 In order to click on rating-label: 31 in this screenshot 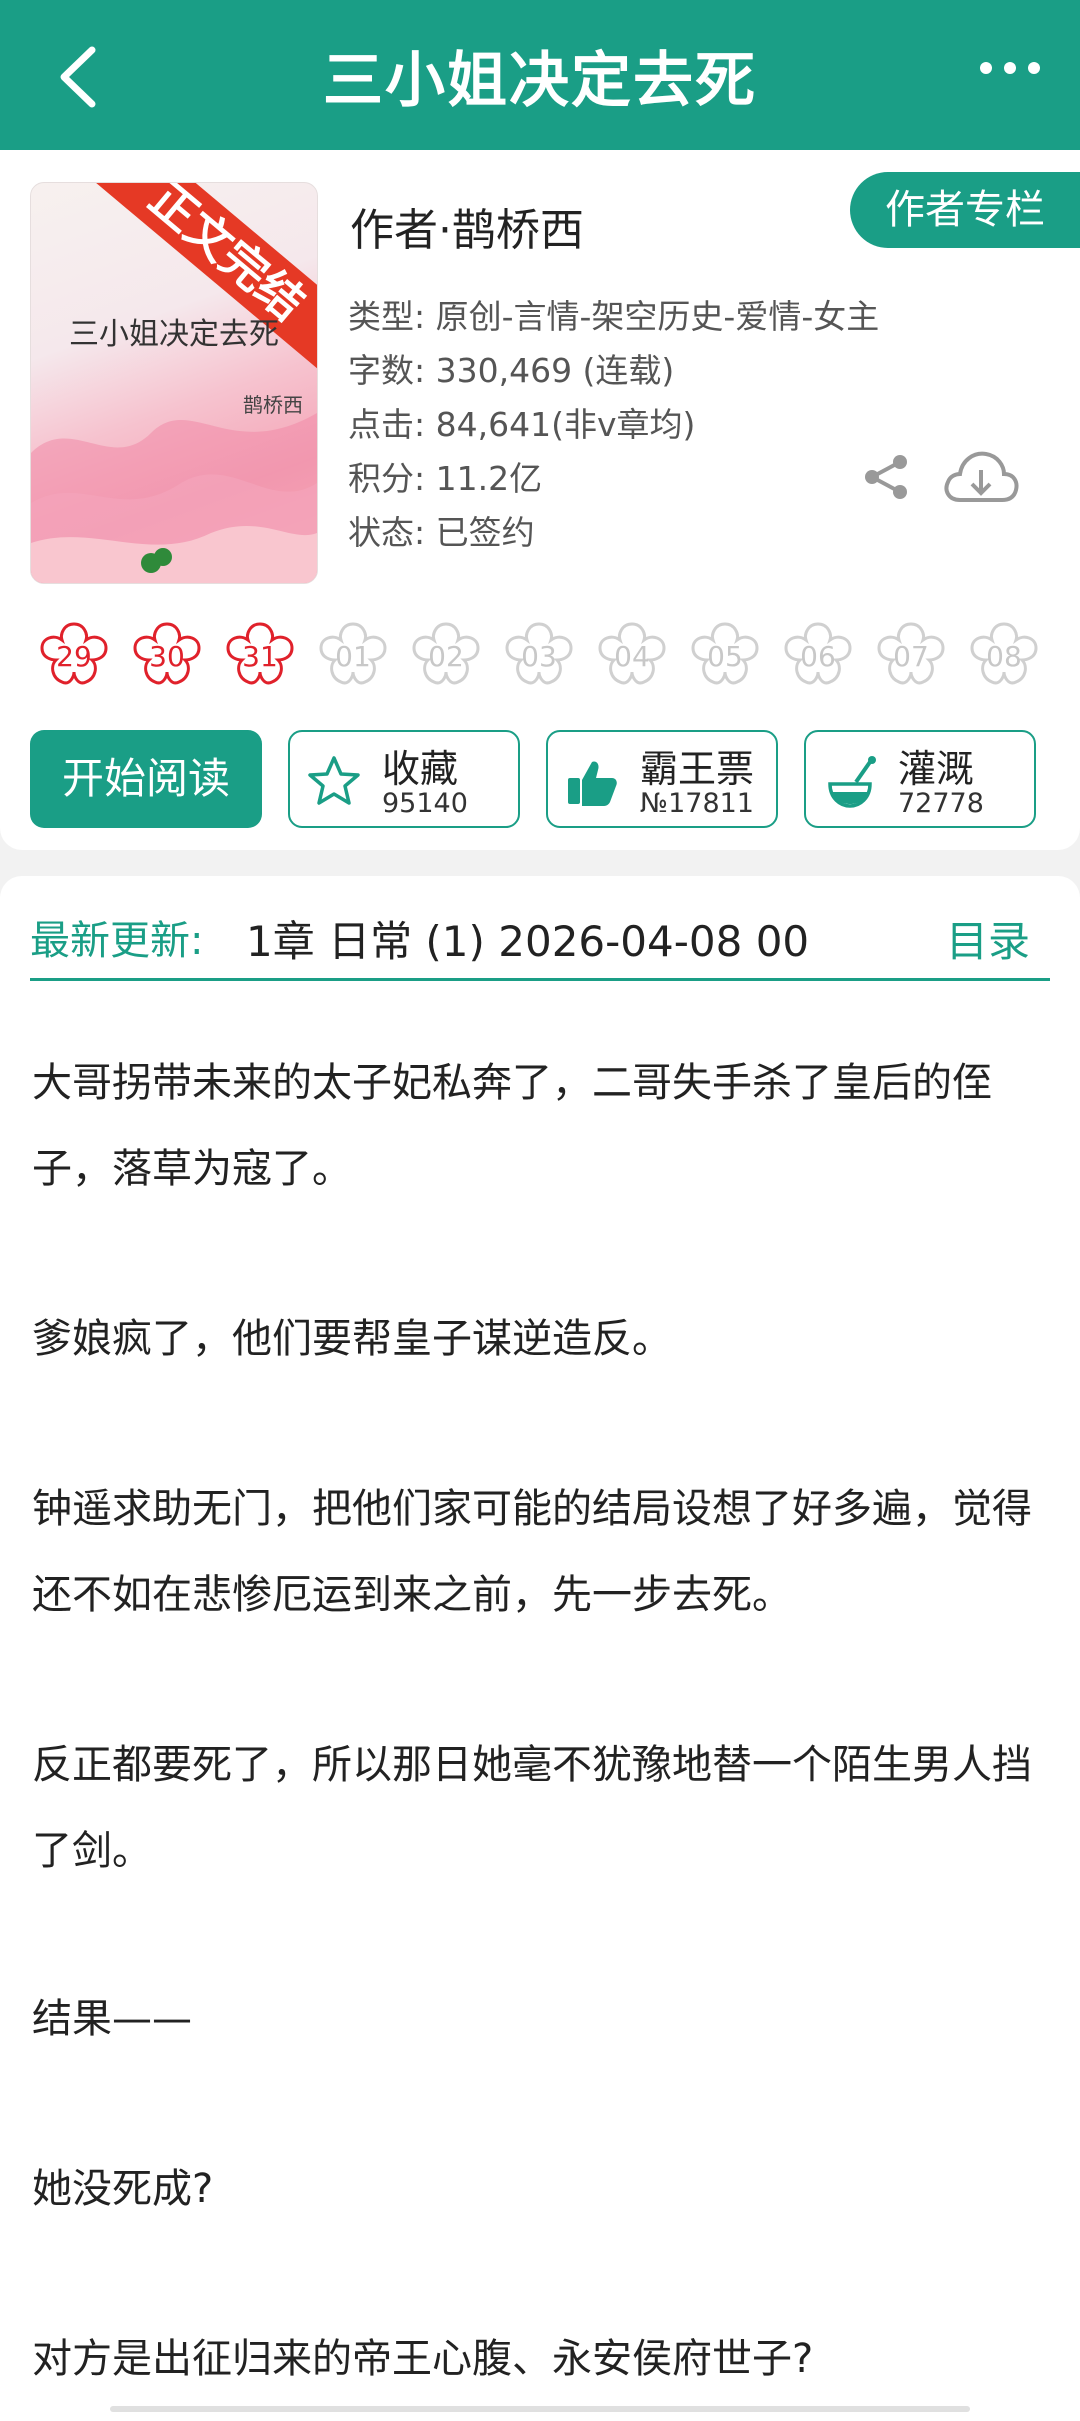, I will do `click(260, 656)`.